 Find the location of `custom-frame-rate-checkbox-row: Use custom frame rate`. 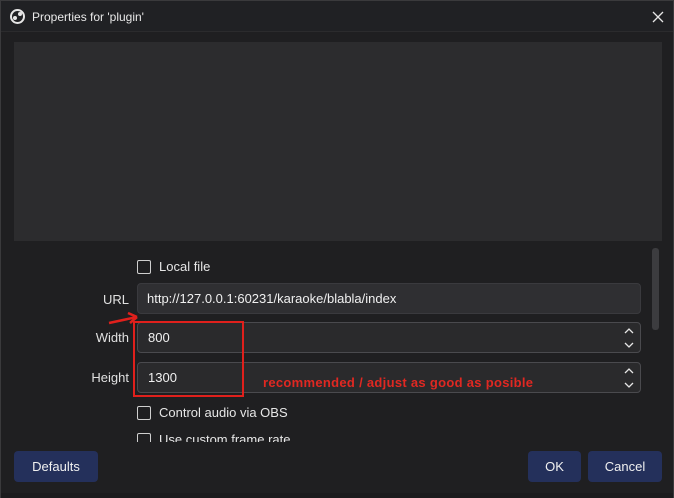

custom-frame-rate-checkbox-row: Use custom frame rate is located at coordinates (214, 437).